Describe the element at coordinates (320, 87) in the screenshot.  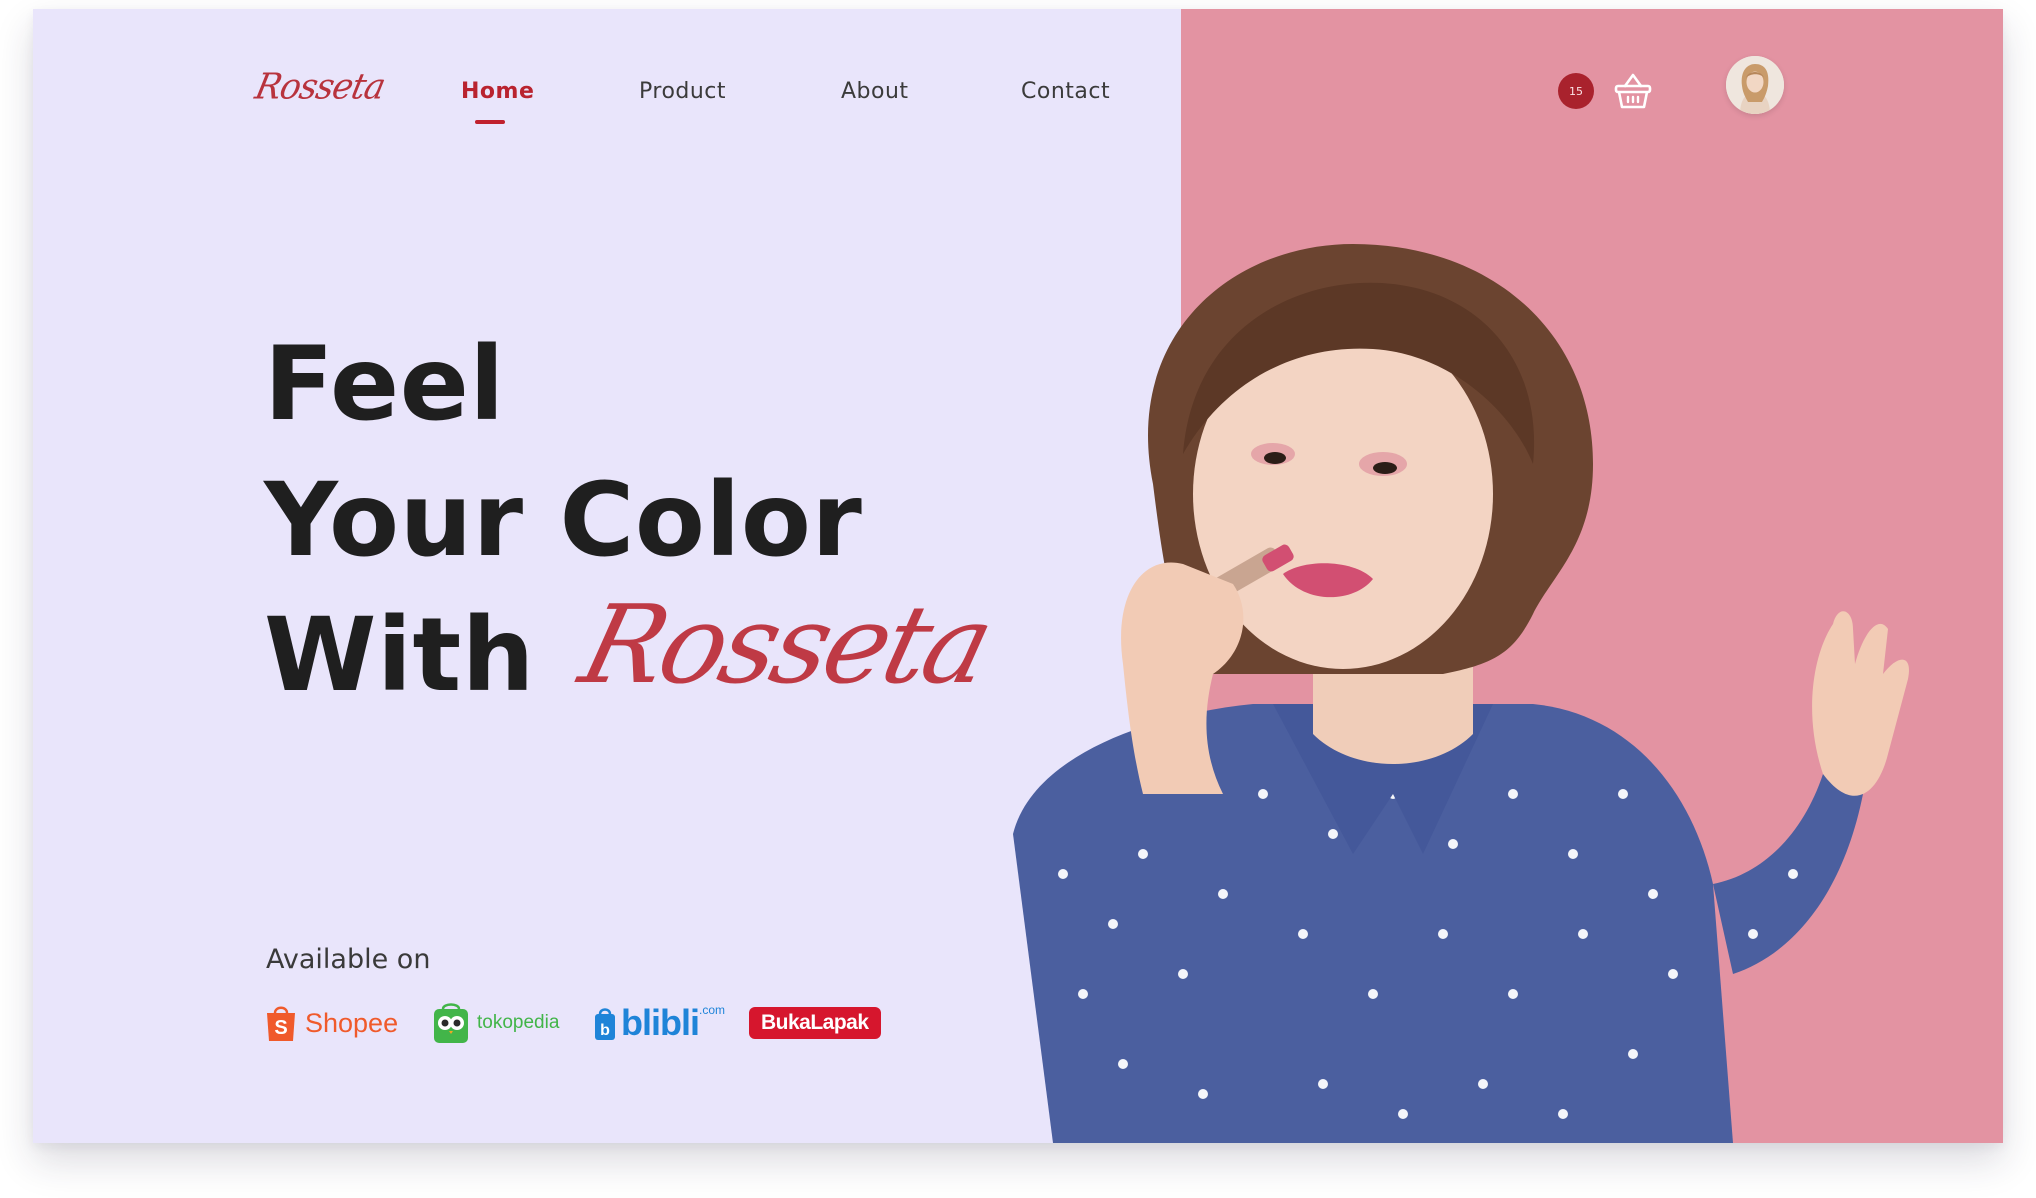
I see `brand-logo: Rosseta` at that location.